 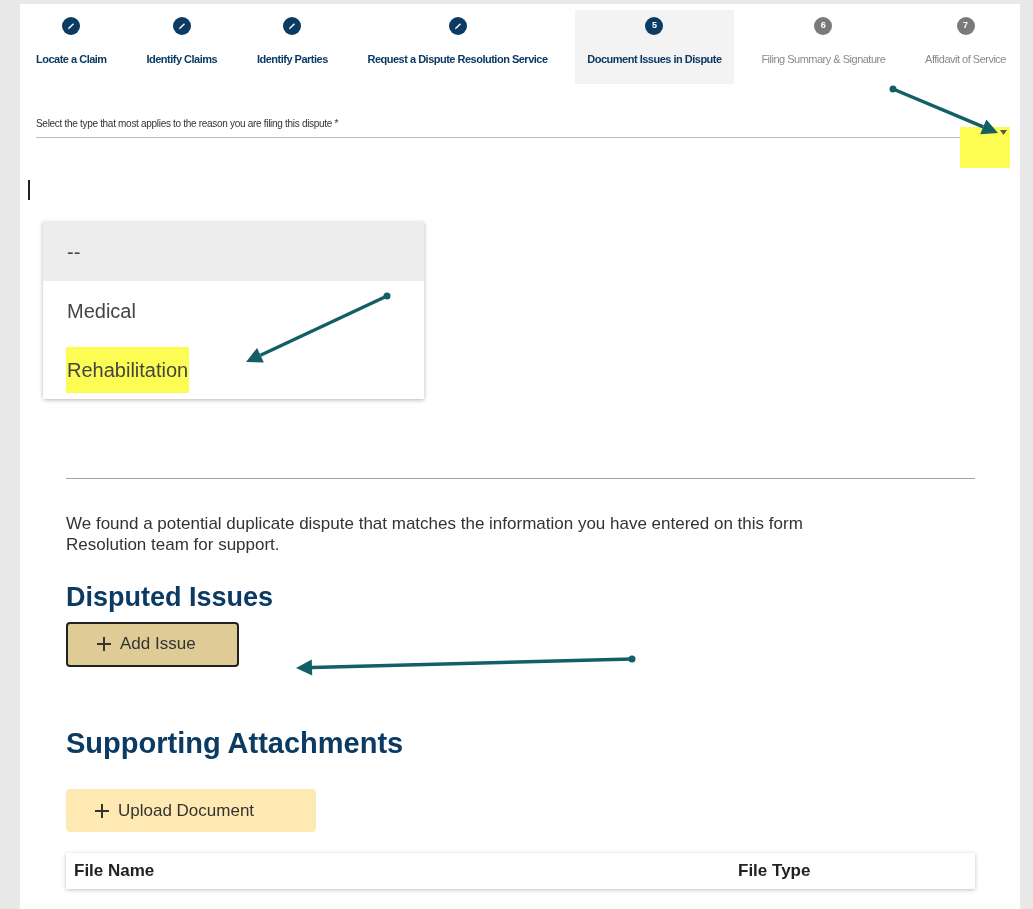 I want to click on dropdown-option: Rehabilitation, so click(x=233, y=369).